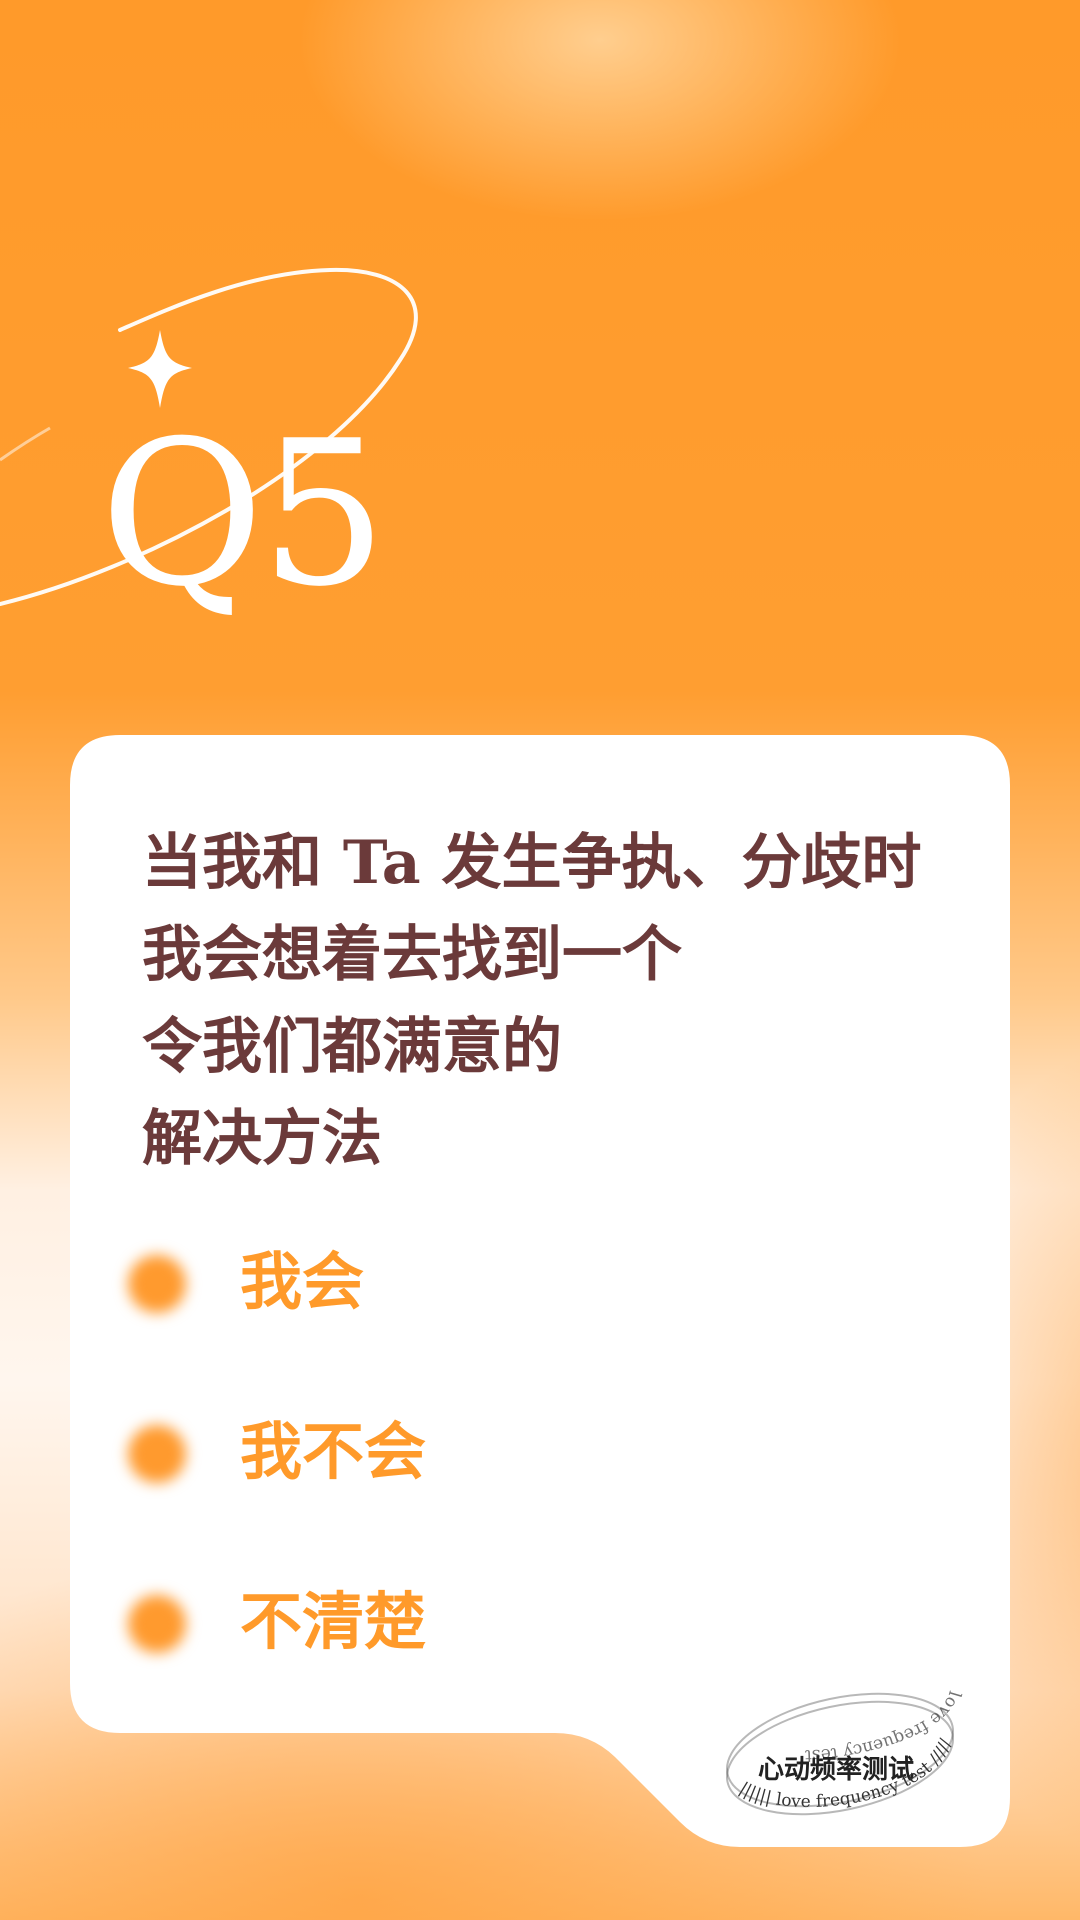 This screenshot has height=1920, width=1080. Describe the element at coordinates (428, 1622) in the screenshot. I see `option-not-sure: 不清楚` at that location.